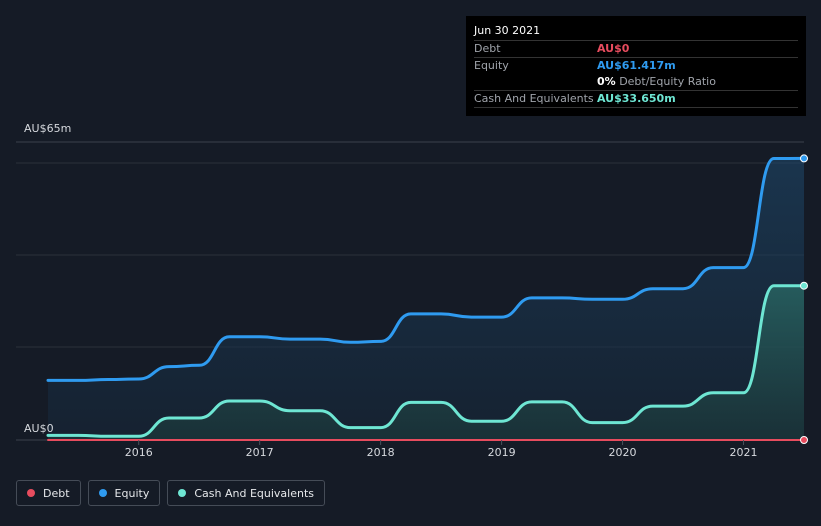 This screenshot has width=821, height=526. I want to click on y-axis-label-top: AU$65m, so click(47, 128).